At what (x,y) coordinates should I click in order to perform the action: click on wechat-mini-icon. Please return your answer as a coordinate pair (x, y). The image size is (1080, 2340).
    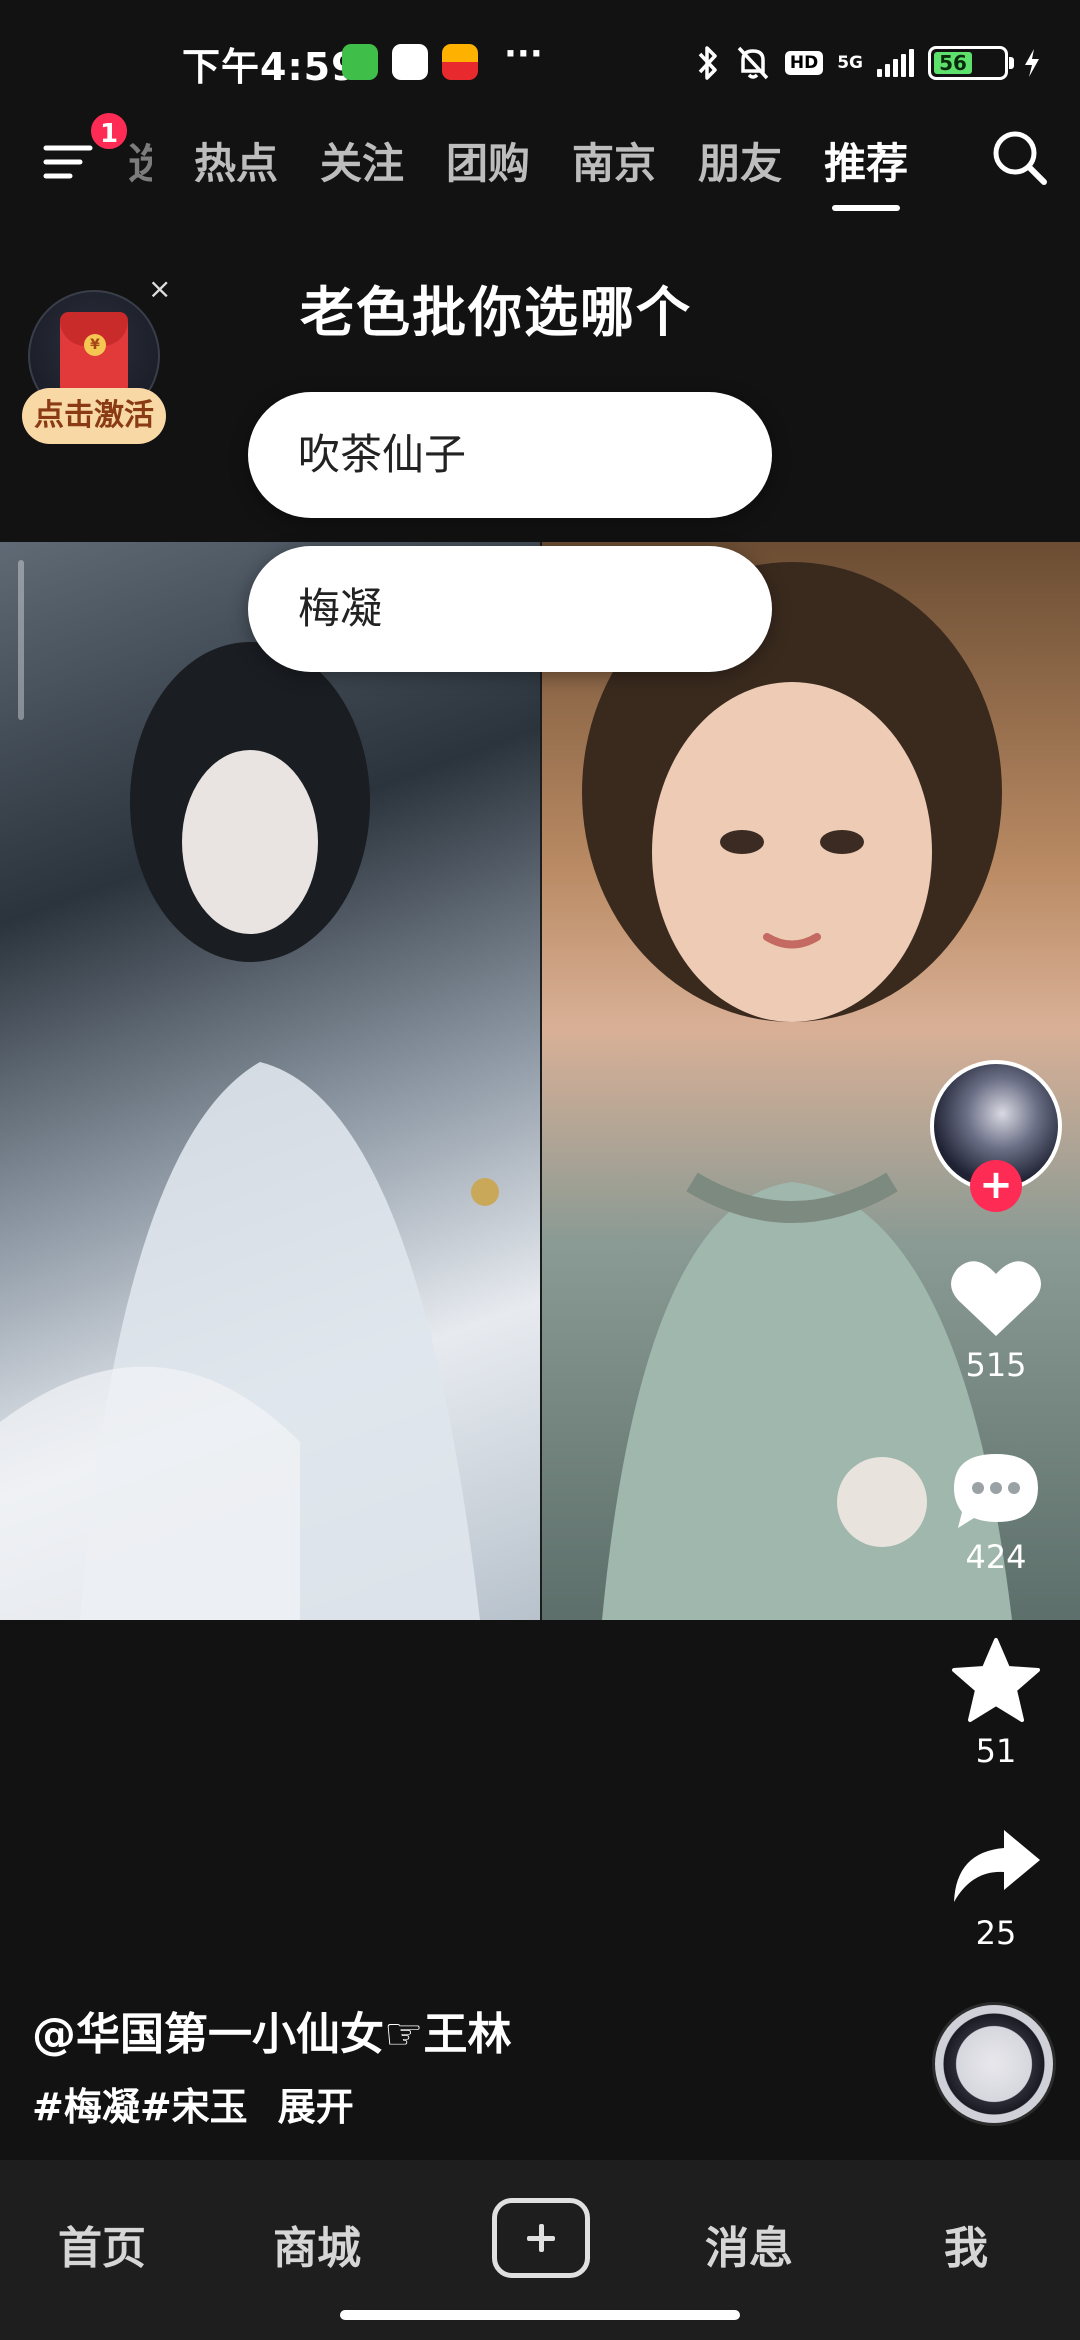
    Looking at the image, I should click on (360, 62).